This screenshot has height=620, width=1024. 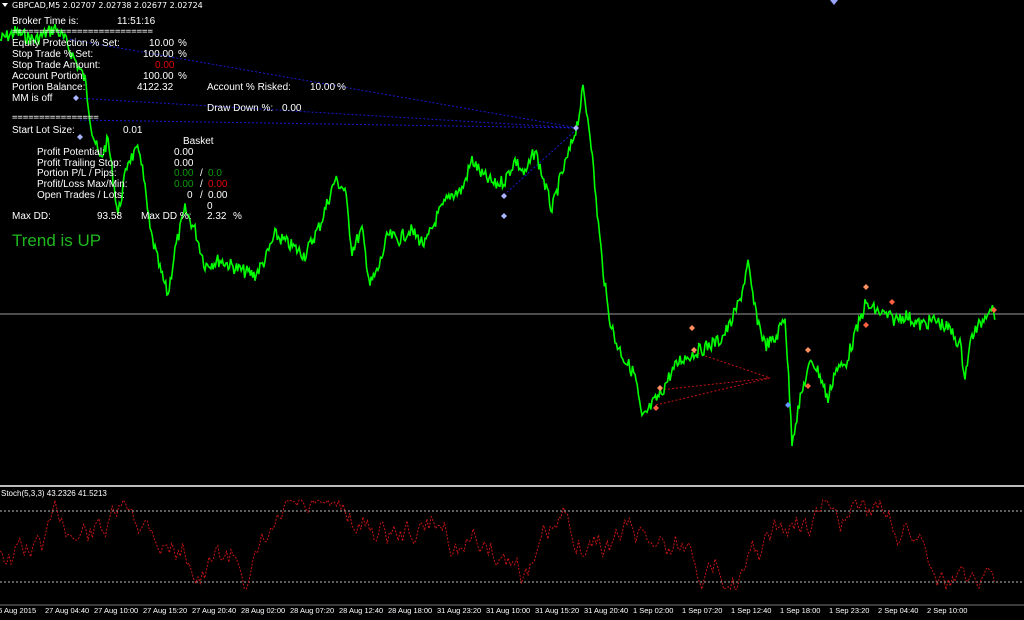 I want to click on portion-balance-label: Portion Balance:, so click(x=49, y=87).